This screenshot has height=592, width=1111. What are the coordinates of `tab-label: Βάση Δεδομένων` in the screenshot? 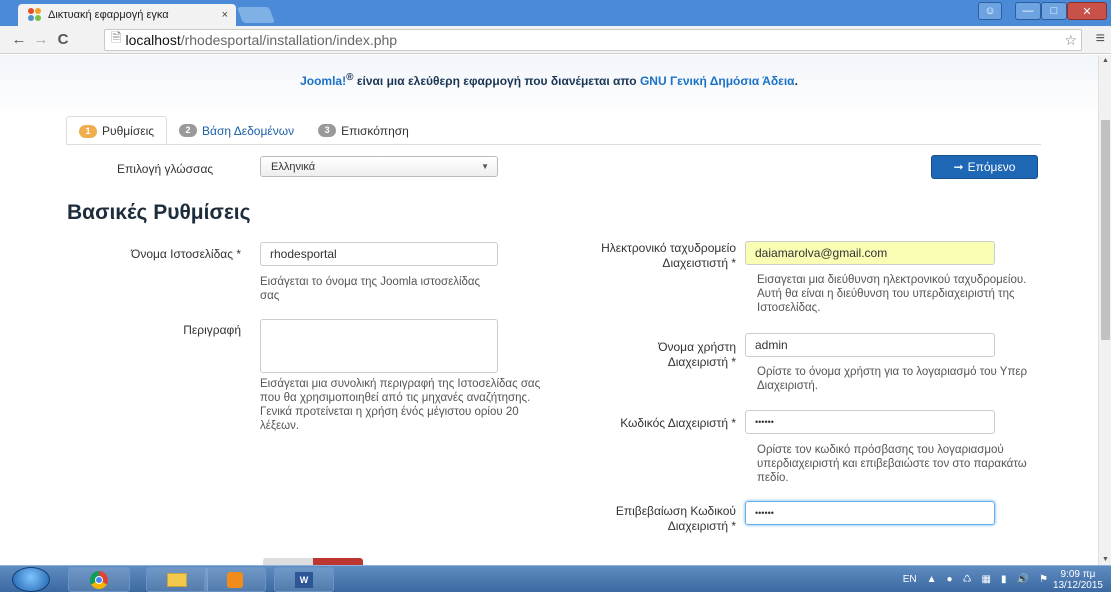 It's located at (248, 130).